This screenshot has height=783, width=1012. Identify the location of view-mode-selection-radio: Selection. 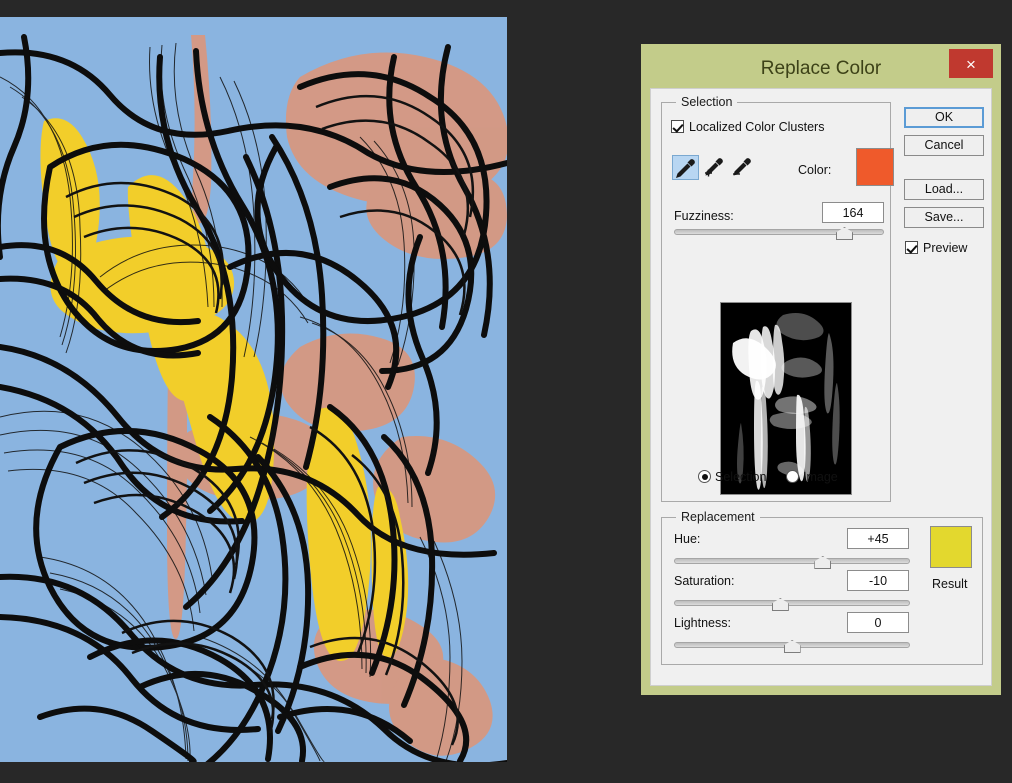
(732, 477).